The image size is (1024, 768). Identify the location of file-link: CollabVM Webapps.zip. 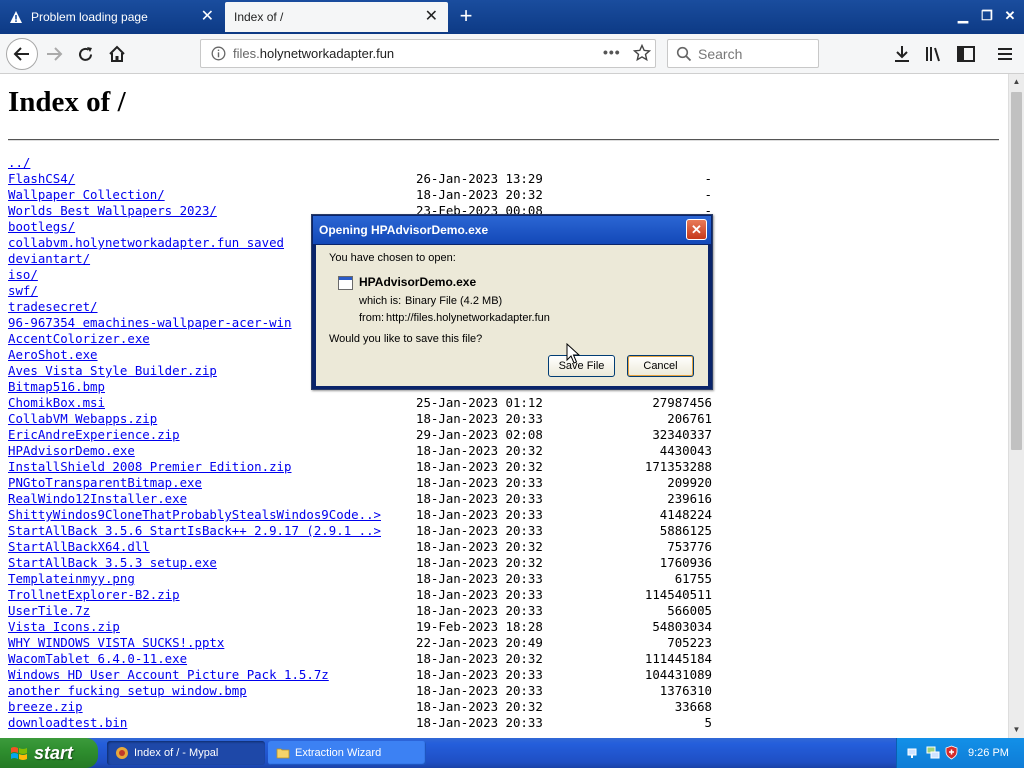
(82, 418).